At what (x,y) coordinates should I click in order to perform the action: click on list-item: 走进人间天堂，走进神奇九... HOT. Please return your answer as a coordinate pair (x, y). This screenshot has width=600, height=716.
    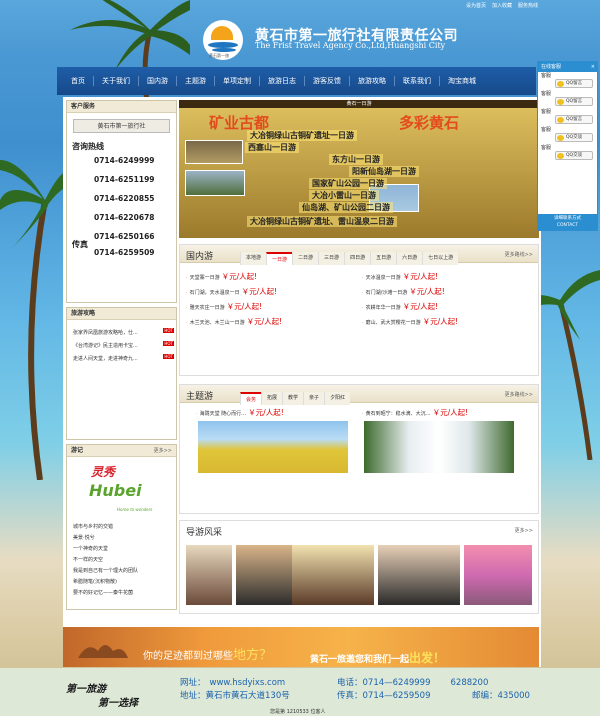
    Looking at the image, I should click on (121, 358).